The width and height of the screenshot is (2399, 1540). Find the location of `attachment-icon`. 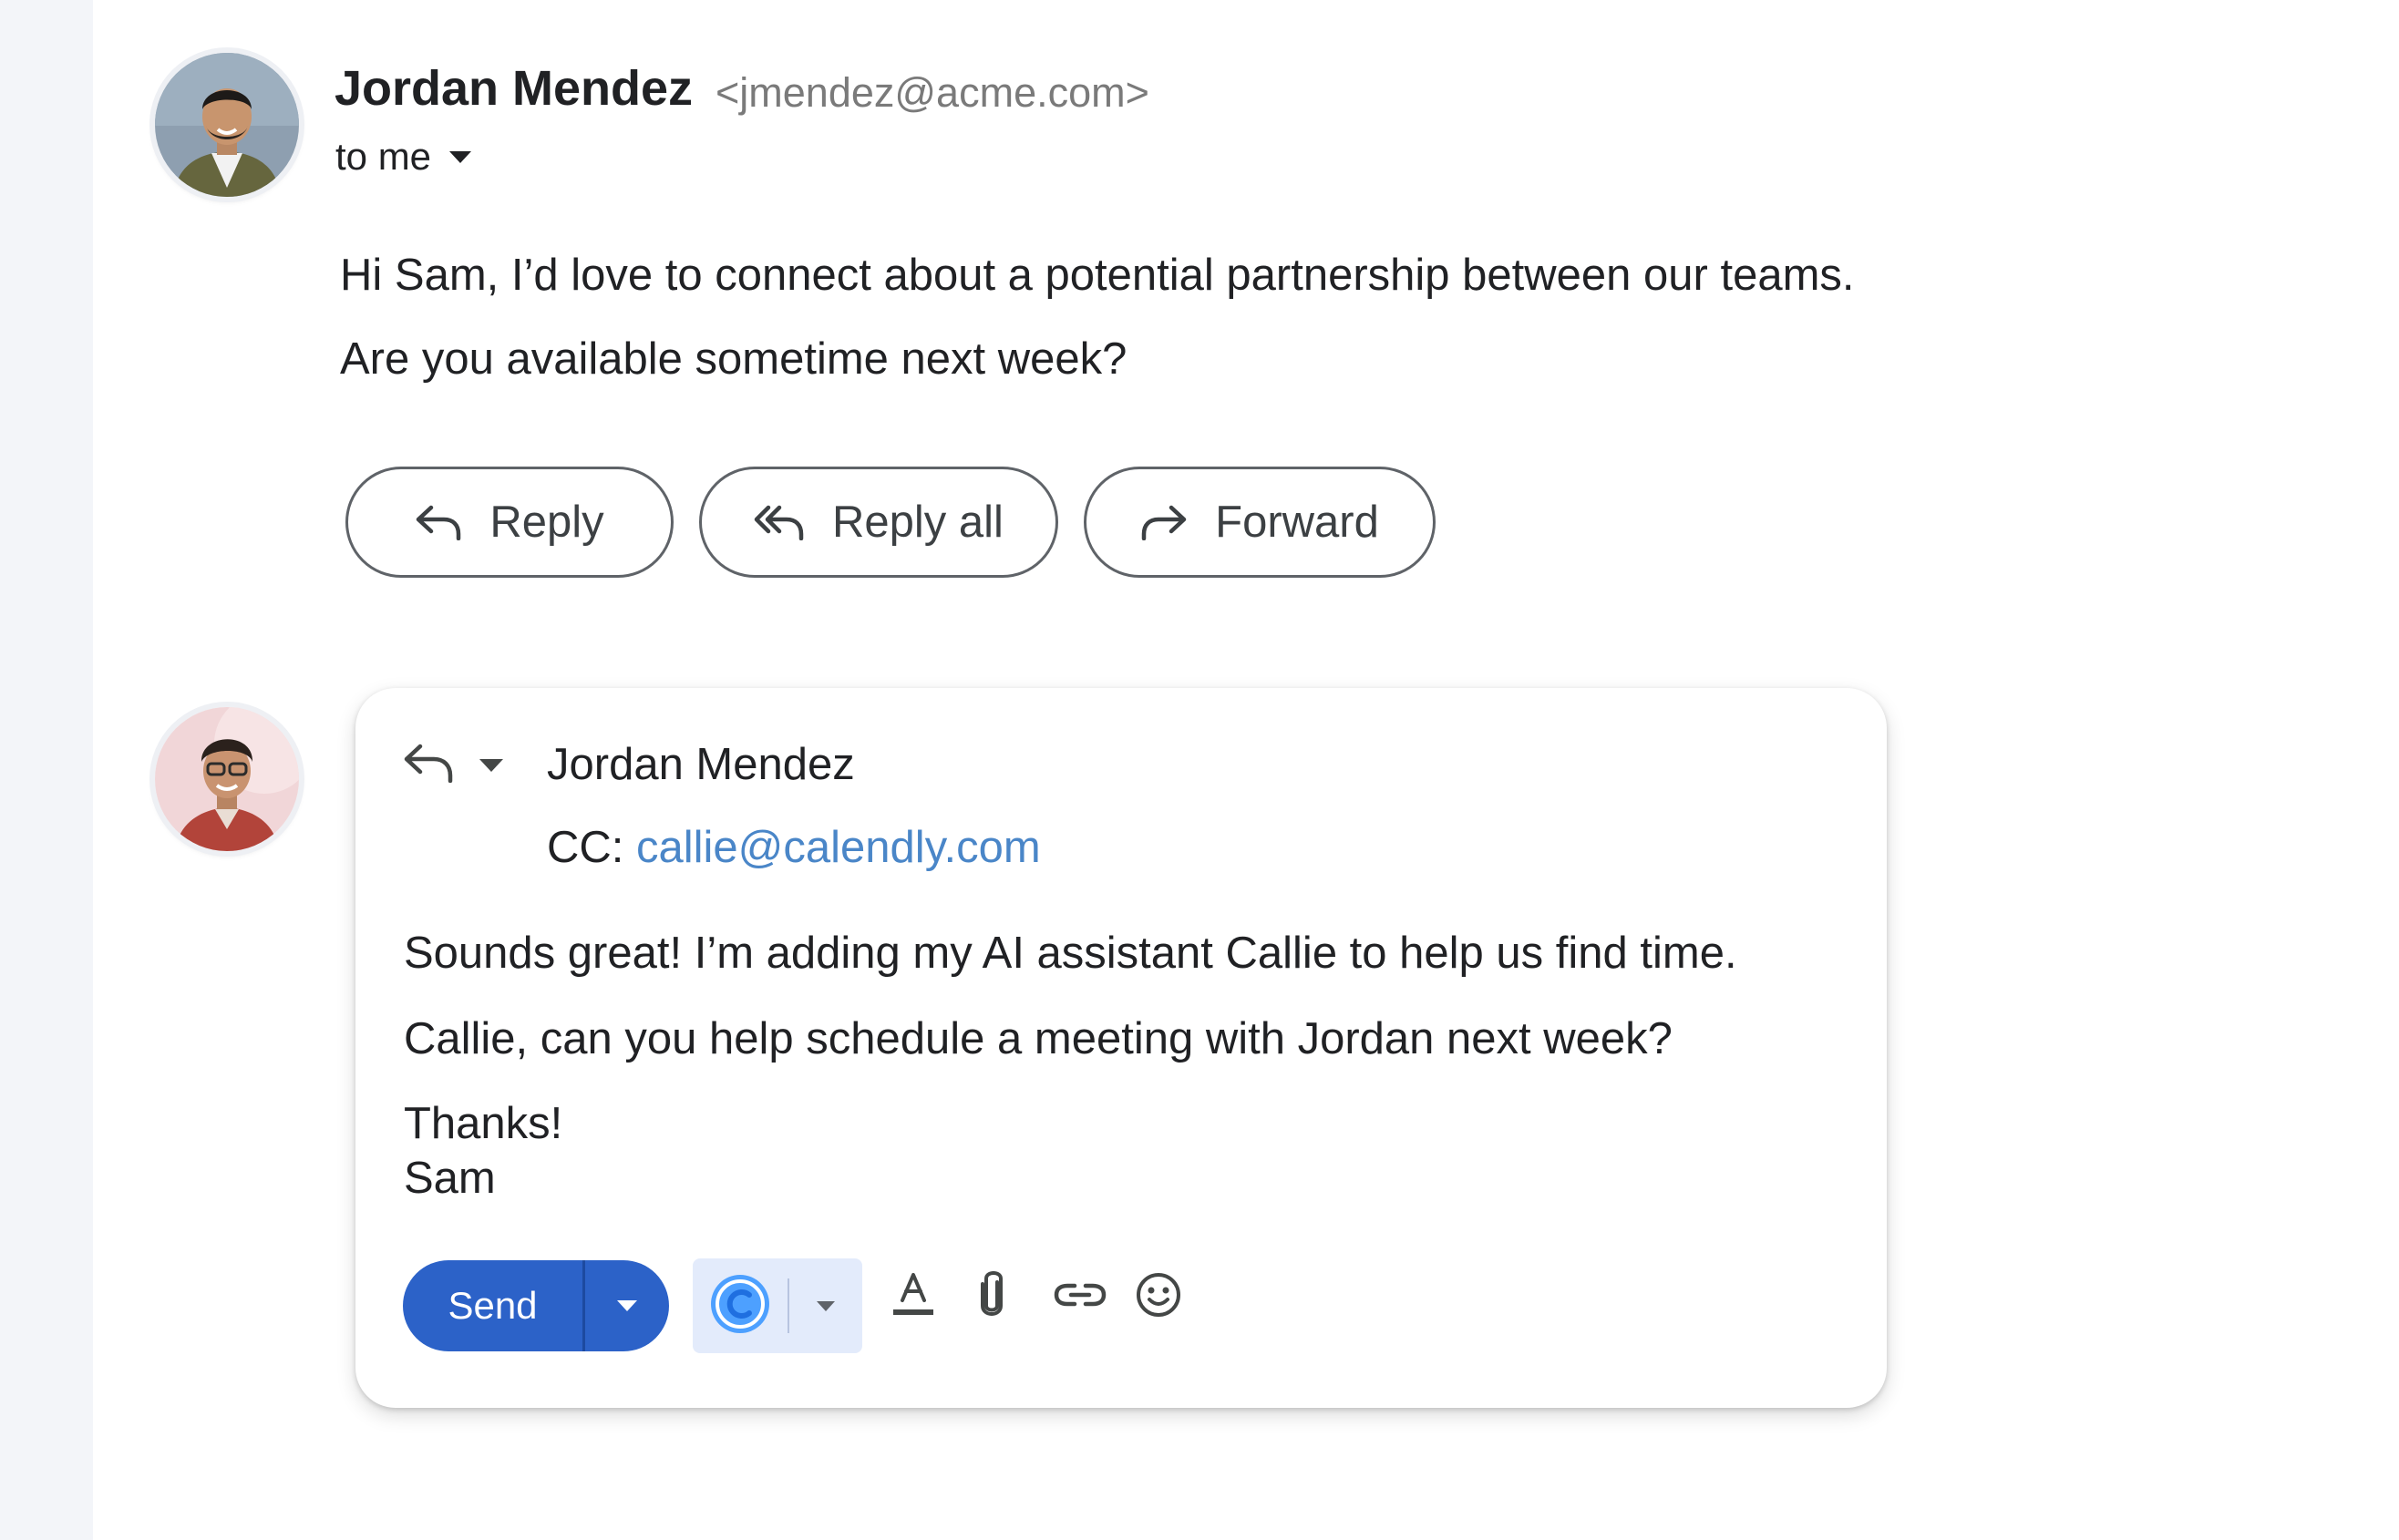

attachment-icon is located at coordinates (992, 1294).